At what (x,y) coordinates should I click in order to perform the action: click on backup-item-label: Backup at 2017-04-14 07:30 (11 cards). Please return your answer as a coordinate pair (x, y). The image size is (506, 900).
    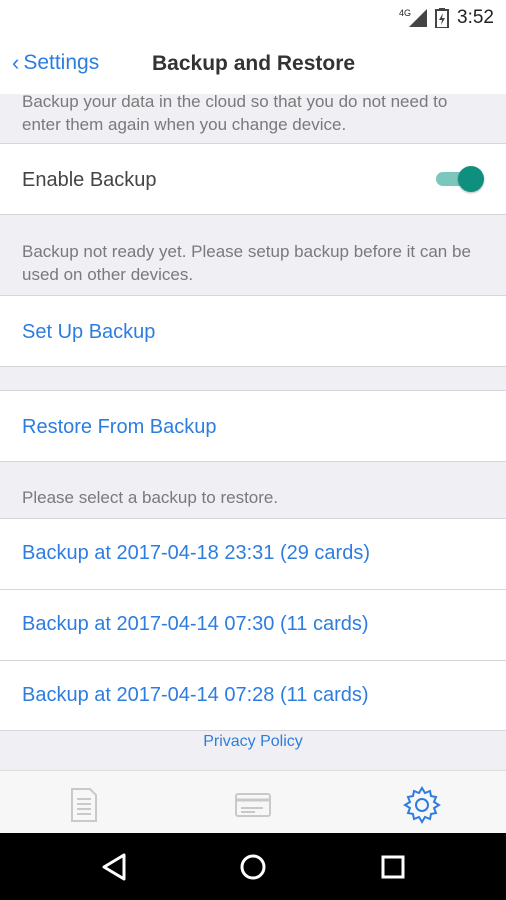
    Looking at the image, I should click on (195, 624).